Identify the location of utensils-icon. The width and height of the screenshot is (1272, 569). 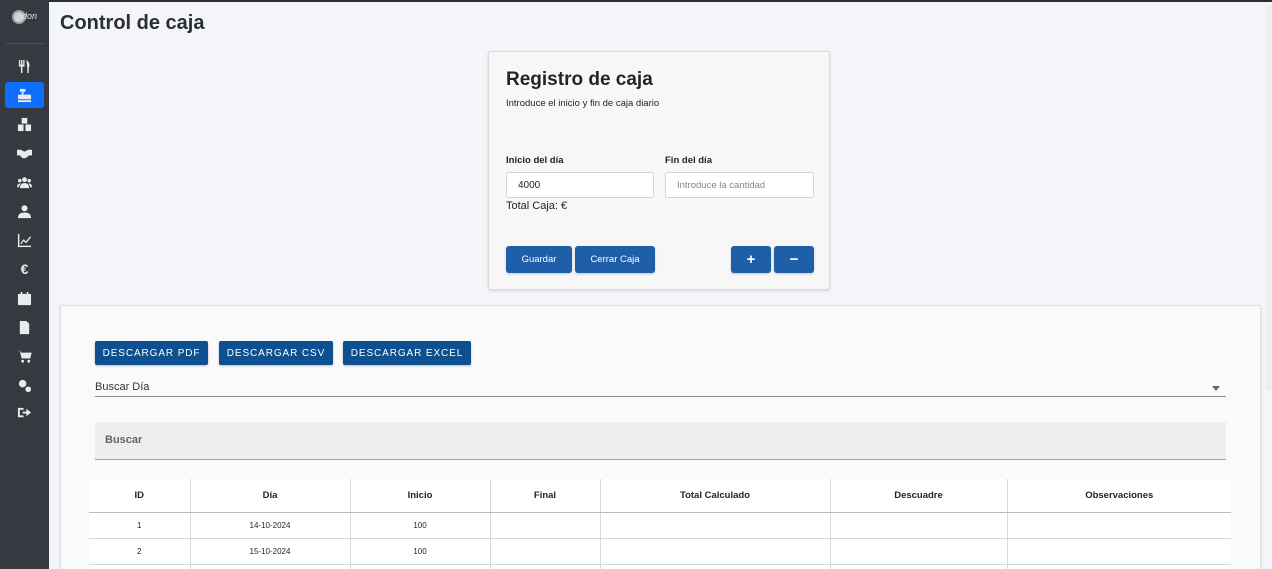
(24, 66).